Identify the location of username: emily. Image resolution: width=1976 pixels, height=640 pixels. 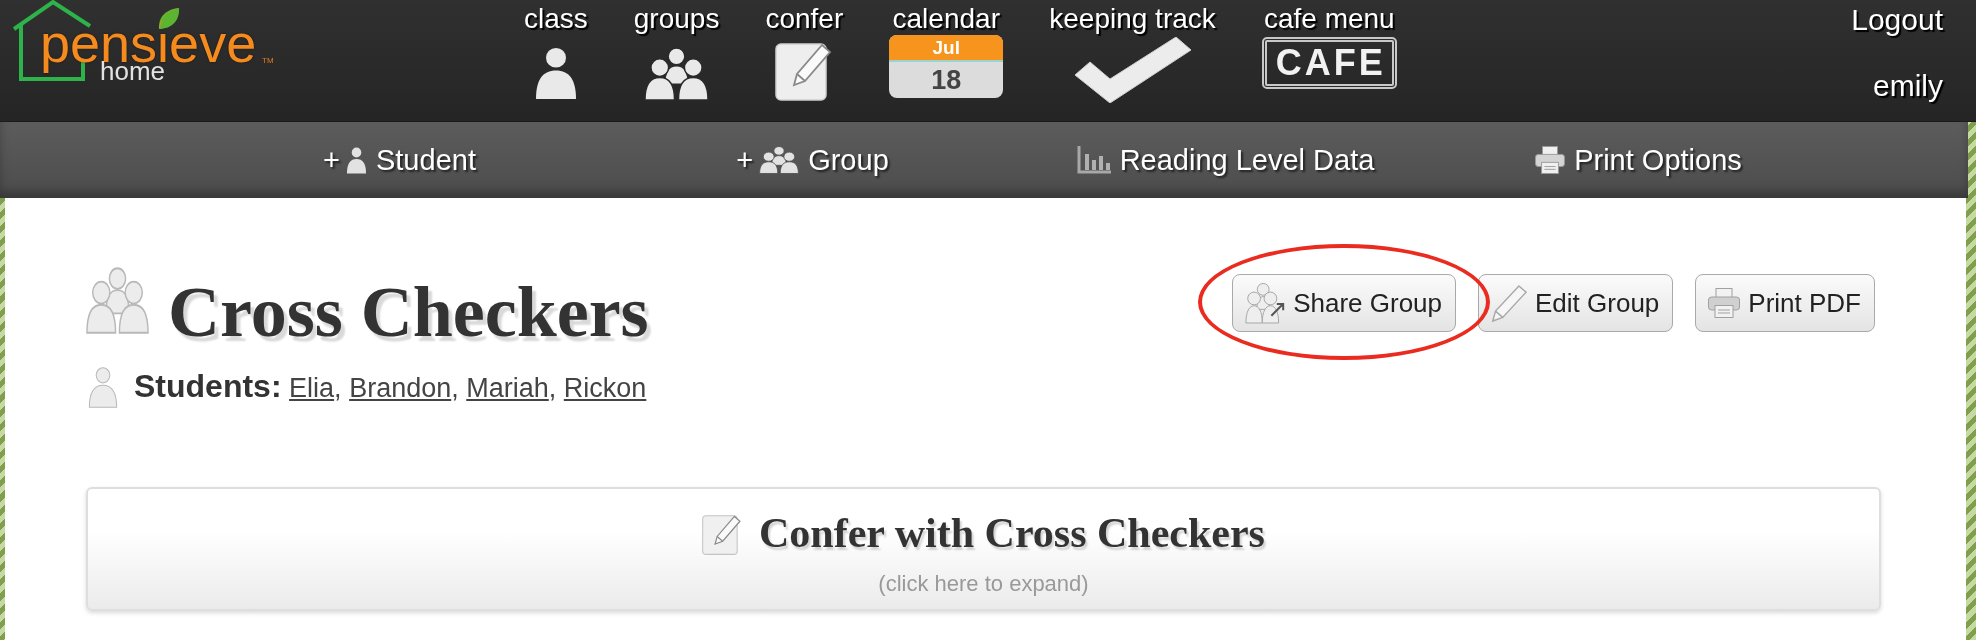
(1908, 86).